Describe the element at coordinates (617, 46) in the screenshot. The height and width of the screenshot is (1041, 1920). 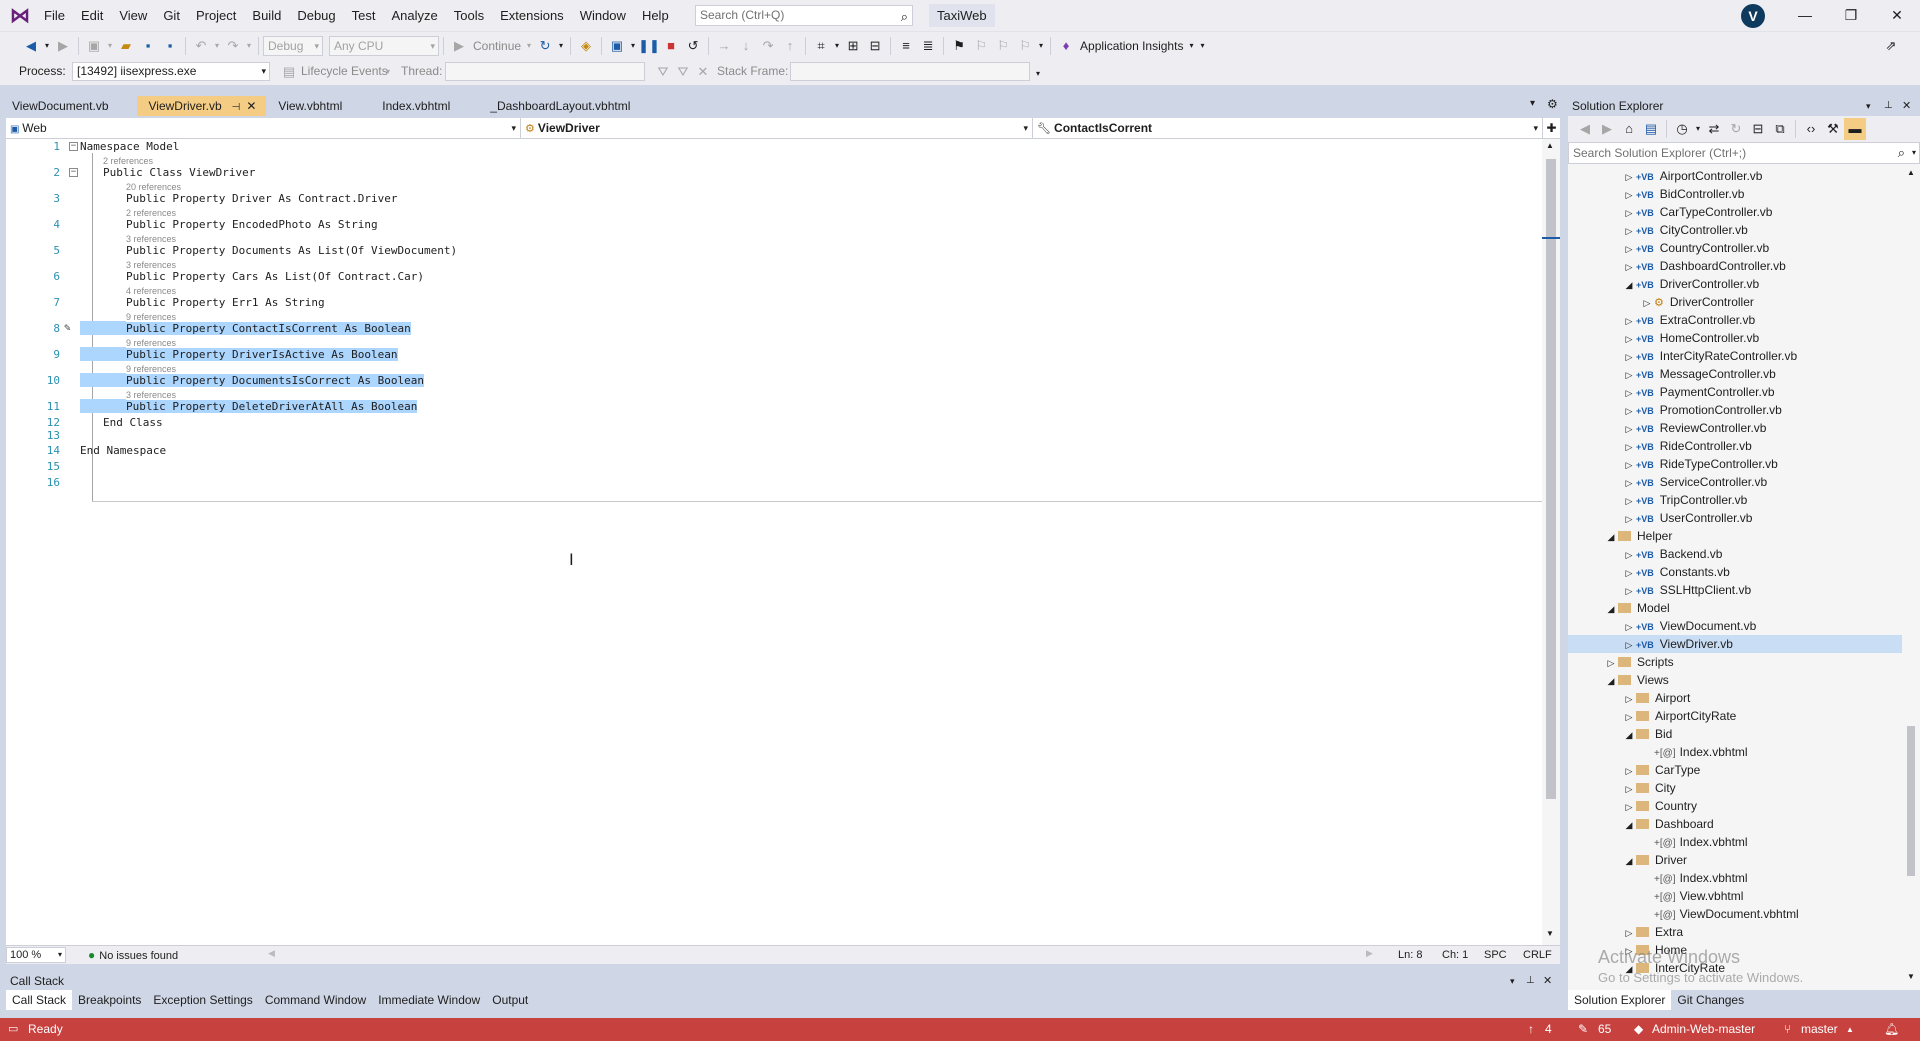
I see `browser-link-icon: ▣` at that location.